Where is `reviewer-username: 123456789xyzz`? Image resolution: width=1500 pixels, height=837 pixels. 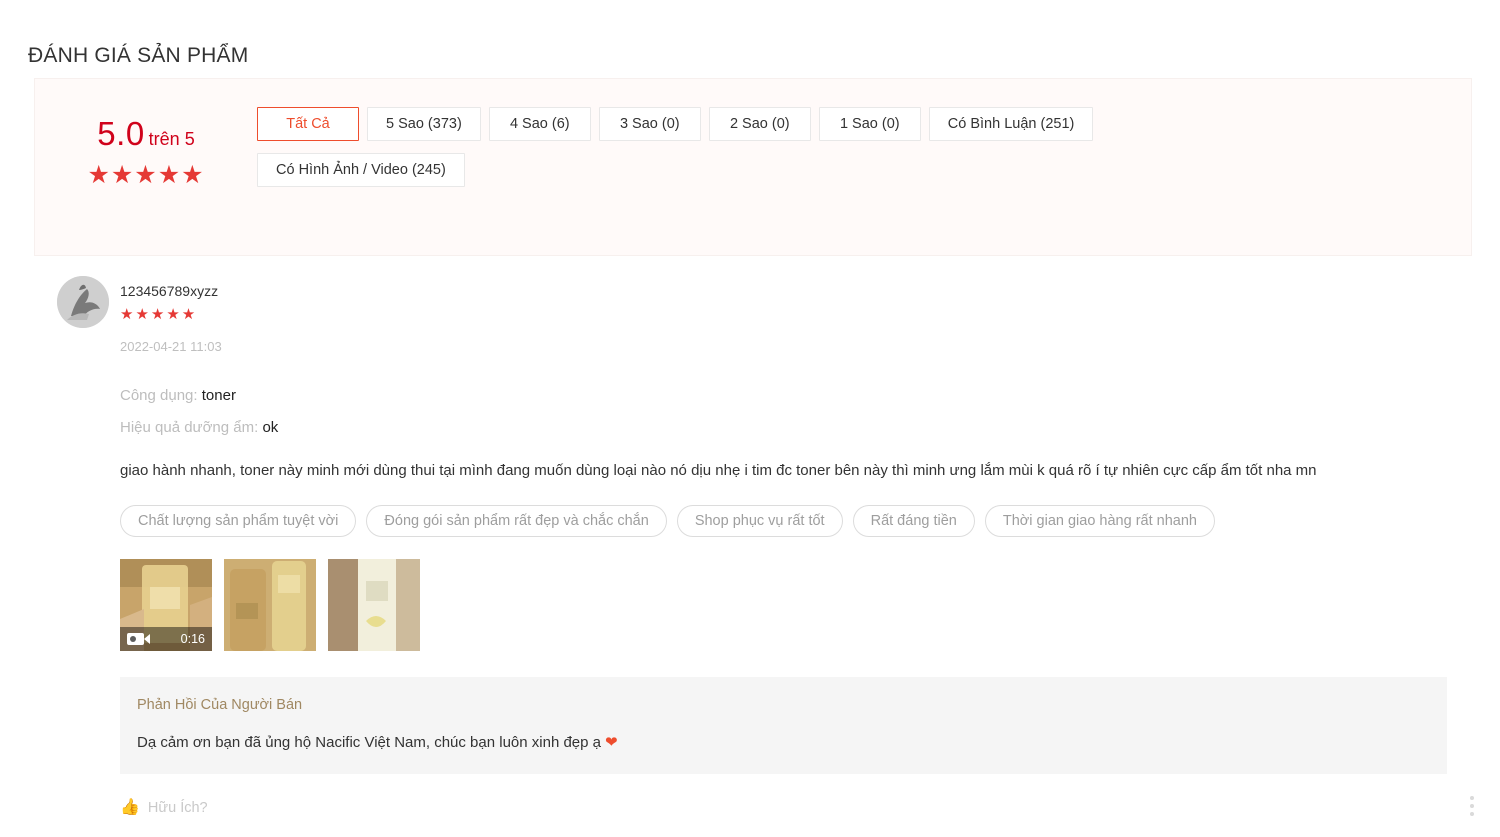 reviewer-username: 123456789xyzz is located at coordinates (169, 291).